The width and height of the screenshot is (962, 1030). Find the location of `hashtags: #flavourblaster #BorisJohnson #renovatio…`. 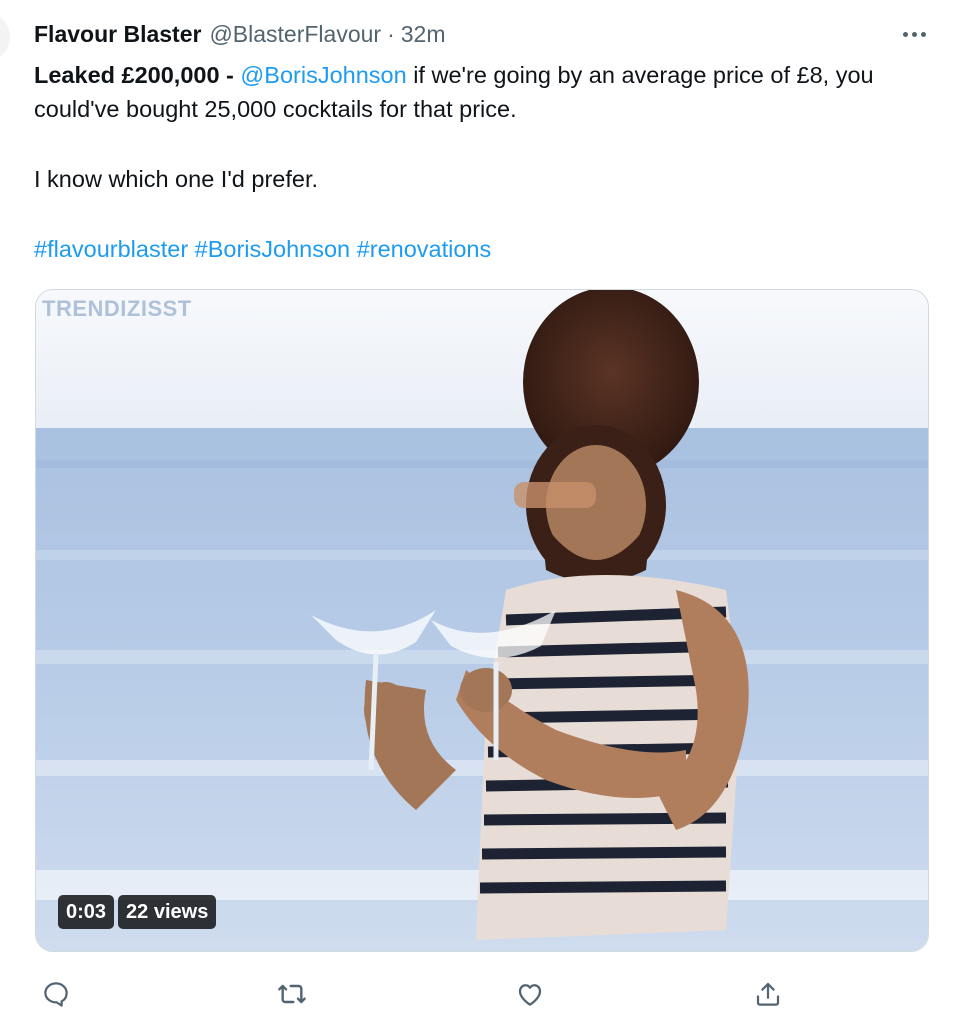

hashtags: #flavourblaster #BorisJohnson #renovatio… is located at coordinates (484, 249).